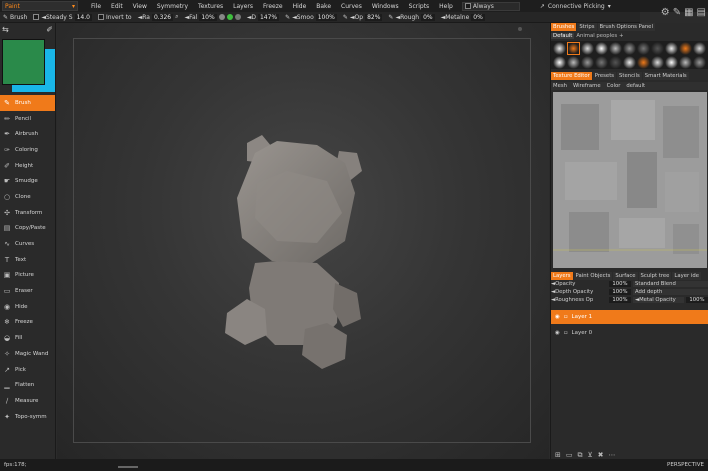  I want to click on tool-curves: ∿ Curves, so click(27, 244).